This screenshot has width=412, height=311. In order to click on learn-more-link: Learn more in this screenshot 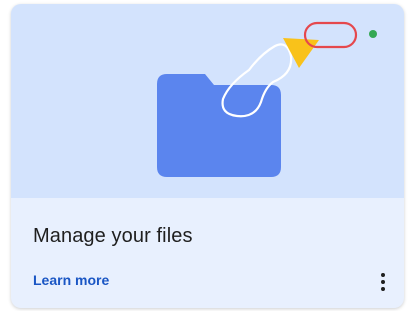, I will do `click(71, 280)`.